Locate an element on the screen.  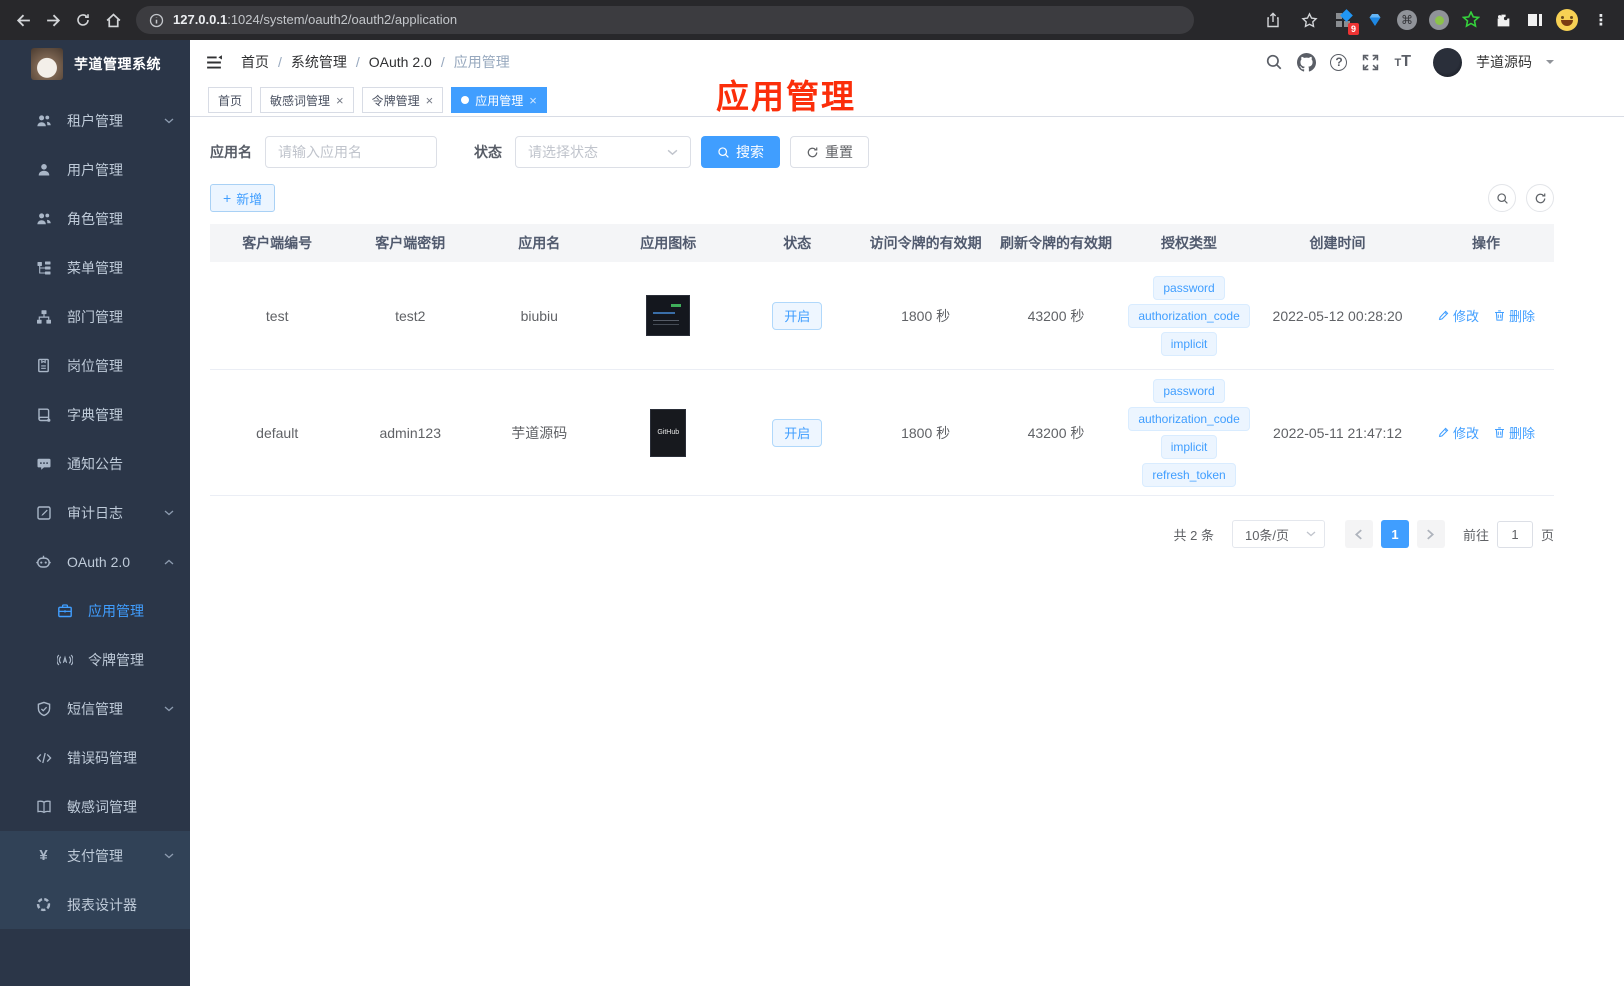
filter-form: 应用名 状态 请选择状态 搜索 重置 is located at coordinates (882, 152).